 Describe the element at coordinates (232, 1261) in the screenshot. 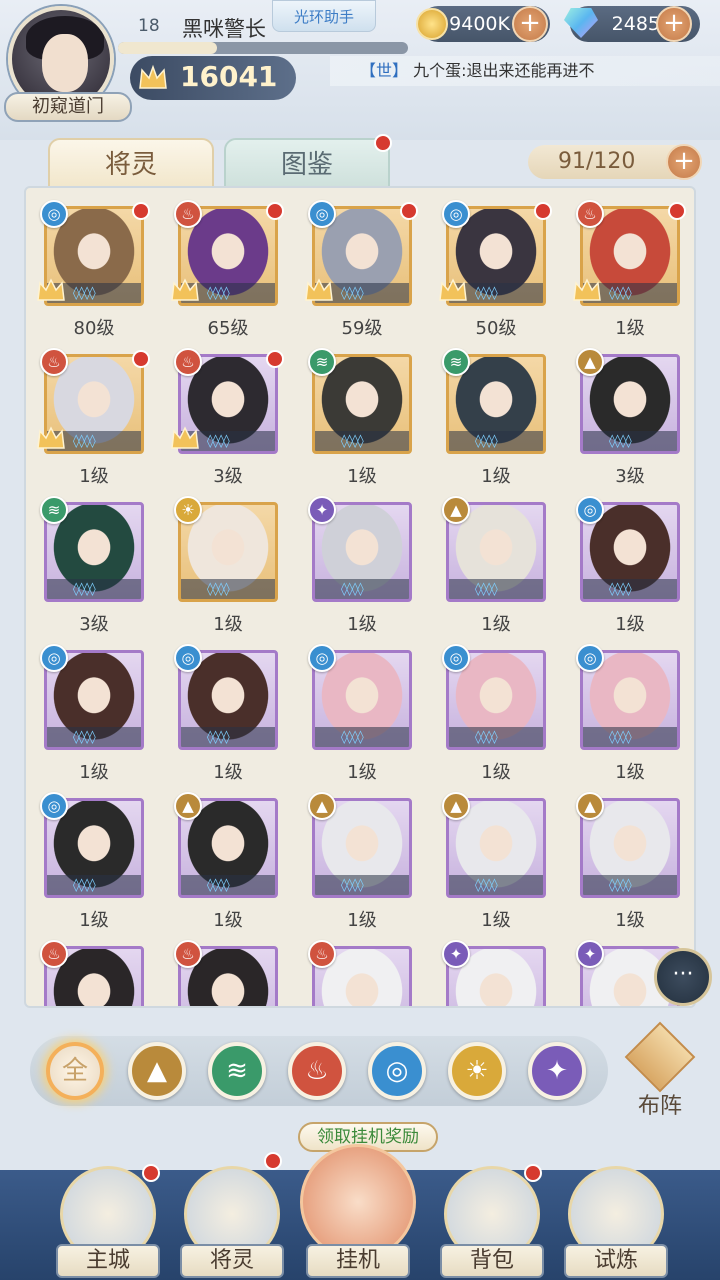

I see `nav-spirits-label: 将灵` at that location.